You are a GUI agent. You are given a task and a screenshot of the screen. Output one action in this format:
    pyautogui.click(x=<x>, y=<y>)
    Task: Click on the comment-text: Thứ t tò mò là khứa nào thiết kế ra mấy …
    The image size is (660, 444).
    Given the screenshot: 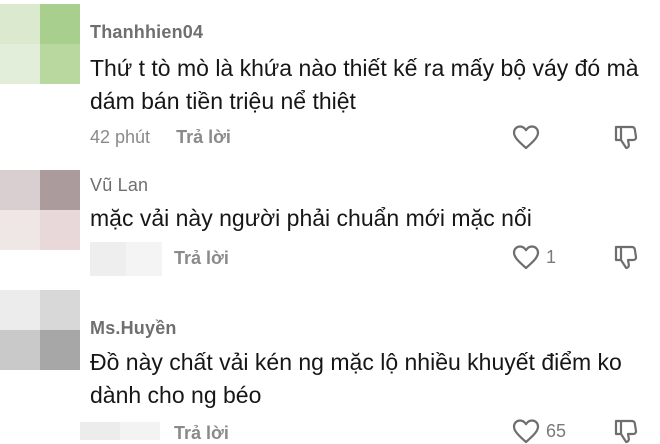 What is the action you would take?
    pyautogui.click(x=364, y=84)
    